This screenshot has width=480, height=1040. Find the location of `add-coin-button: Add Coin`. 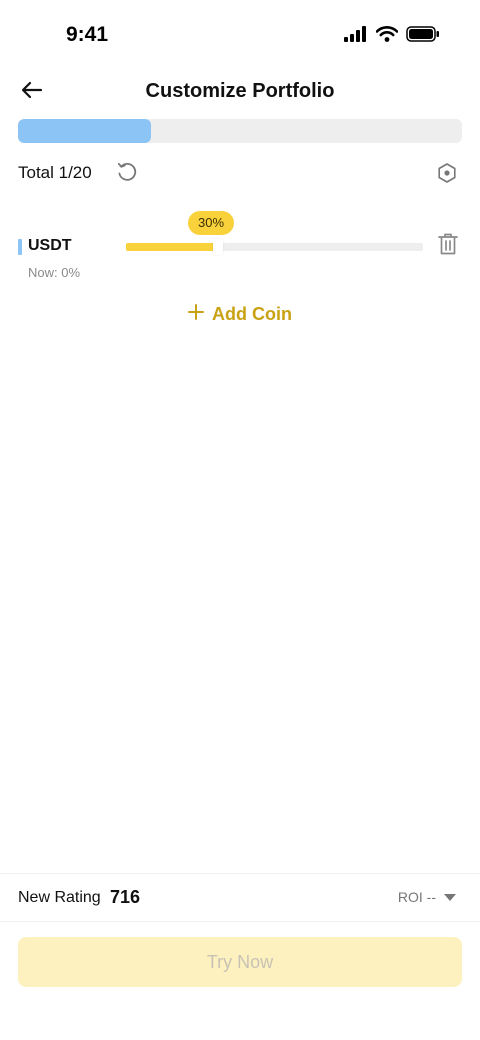

add-coin-button: Add Coin is located at coordinates (240, 314).